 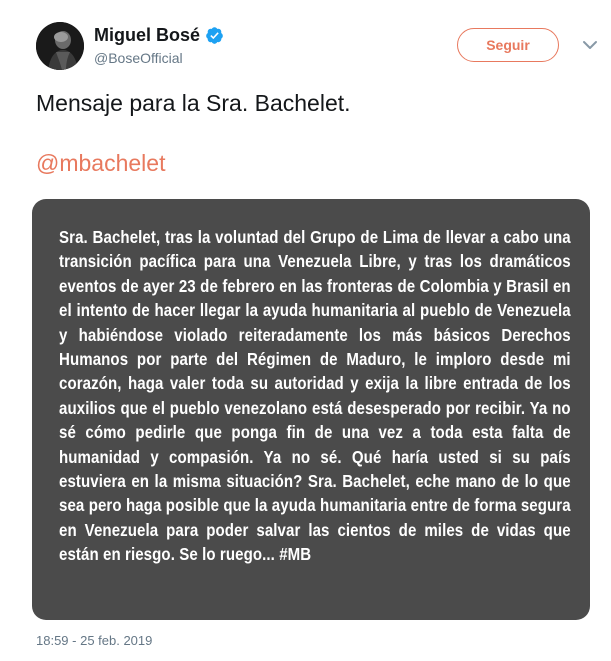 I want to click on tweet-header: Miguel Bosé @BoseOfficial Seguir, so click(x=316, y=46).